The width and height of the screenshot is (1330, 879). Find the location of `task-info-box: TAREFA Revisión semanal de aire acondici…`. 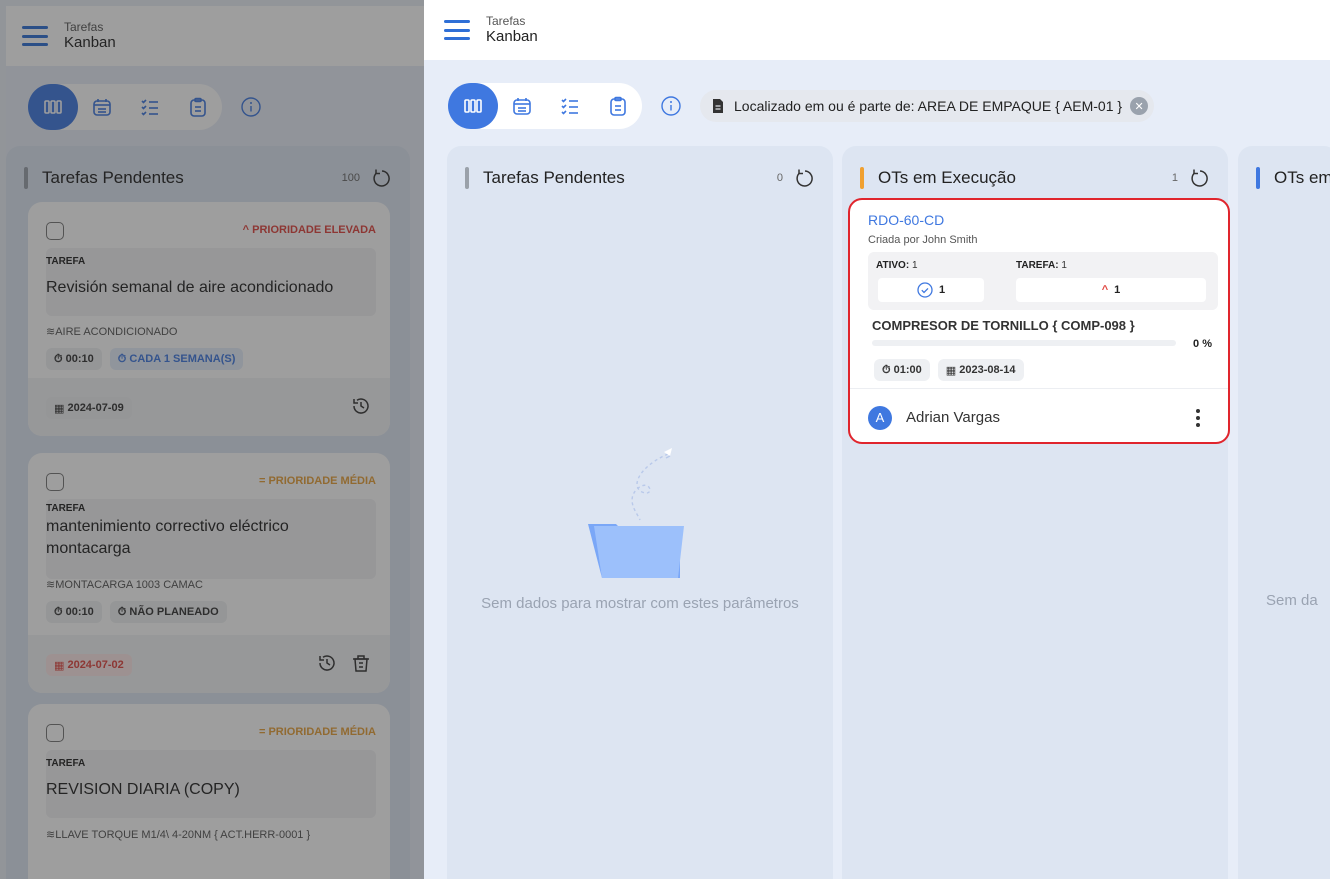

task-info-box: TAREFA Revisión semanal de aire acondici… is located at coordinates (211, 282).